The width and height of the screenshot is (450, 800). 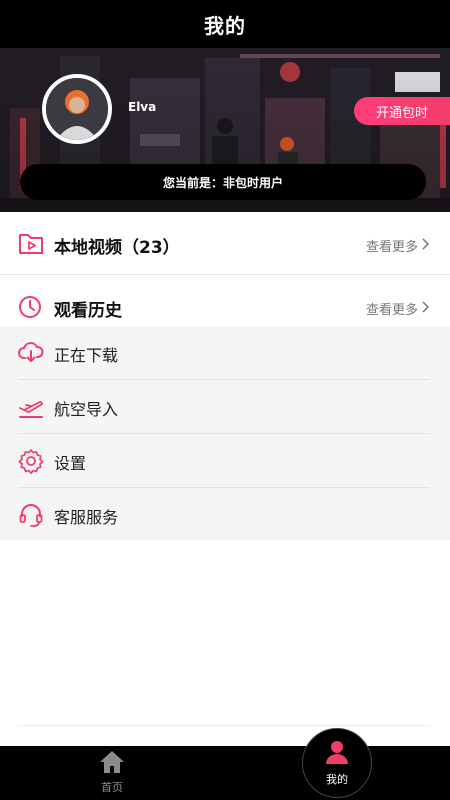 What do you see at coordinates (225, 300) in the screenshot?
I see `watch-history-row: 观看历史 查看更多` at bounding box center [225, 300].